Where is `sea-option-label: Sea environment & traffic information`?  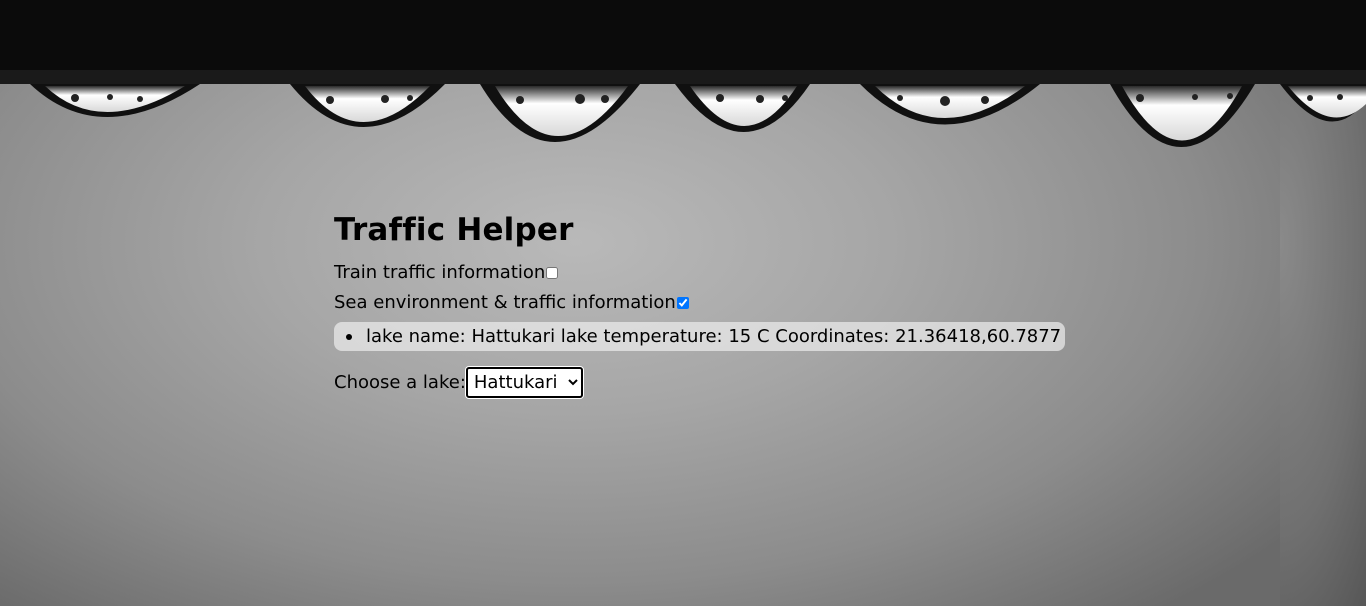
sea-option-label: Sea environment & traffic information is located at coordinates (505, 302).